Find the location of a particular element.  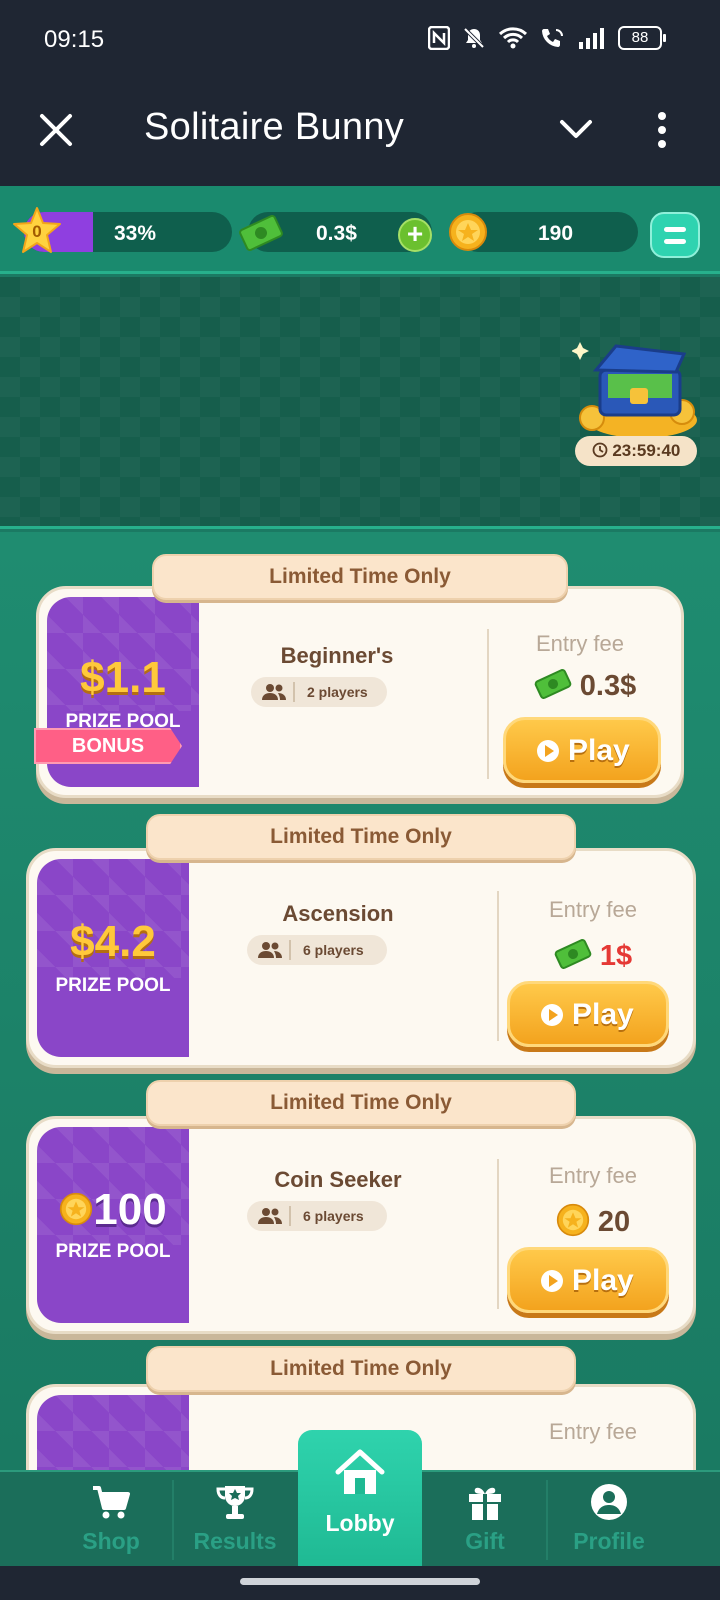

game-name: Coin Seeker is located at coordinates (338, 1179).